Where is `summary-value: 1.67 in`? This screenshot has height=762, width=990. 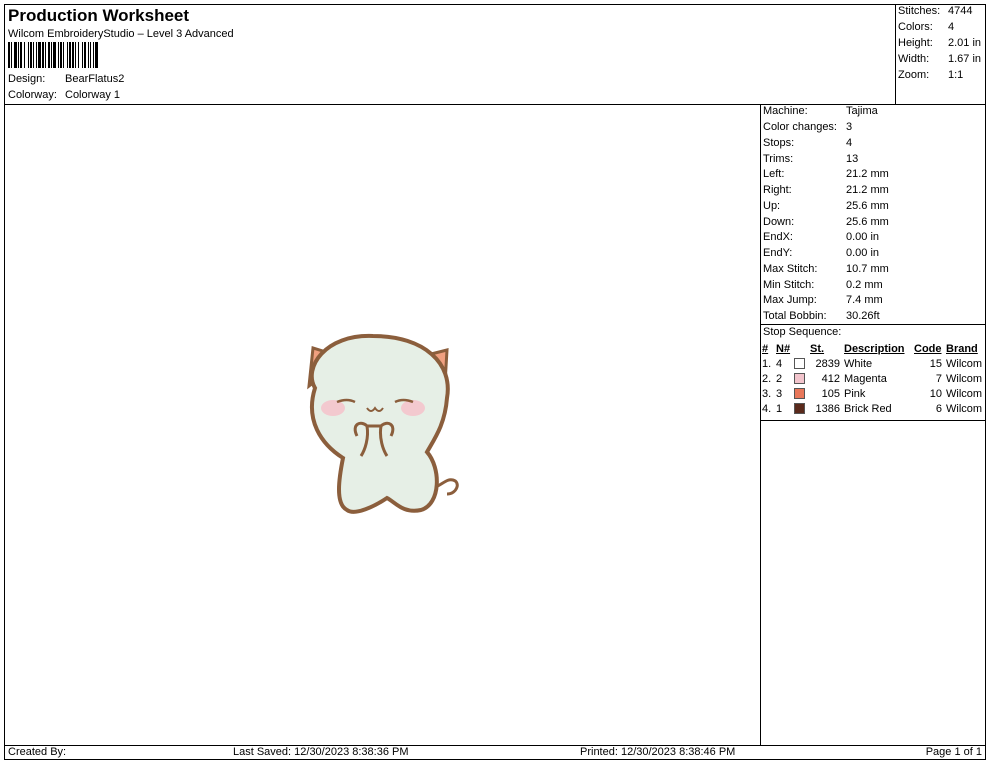
summary-value: 1.67 in is located at coordinates (965, 59).